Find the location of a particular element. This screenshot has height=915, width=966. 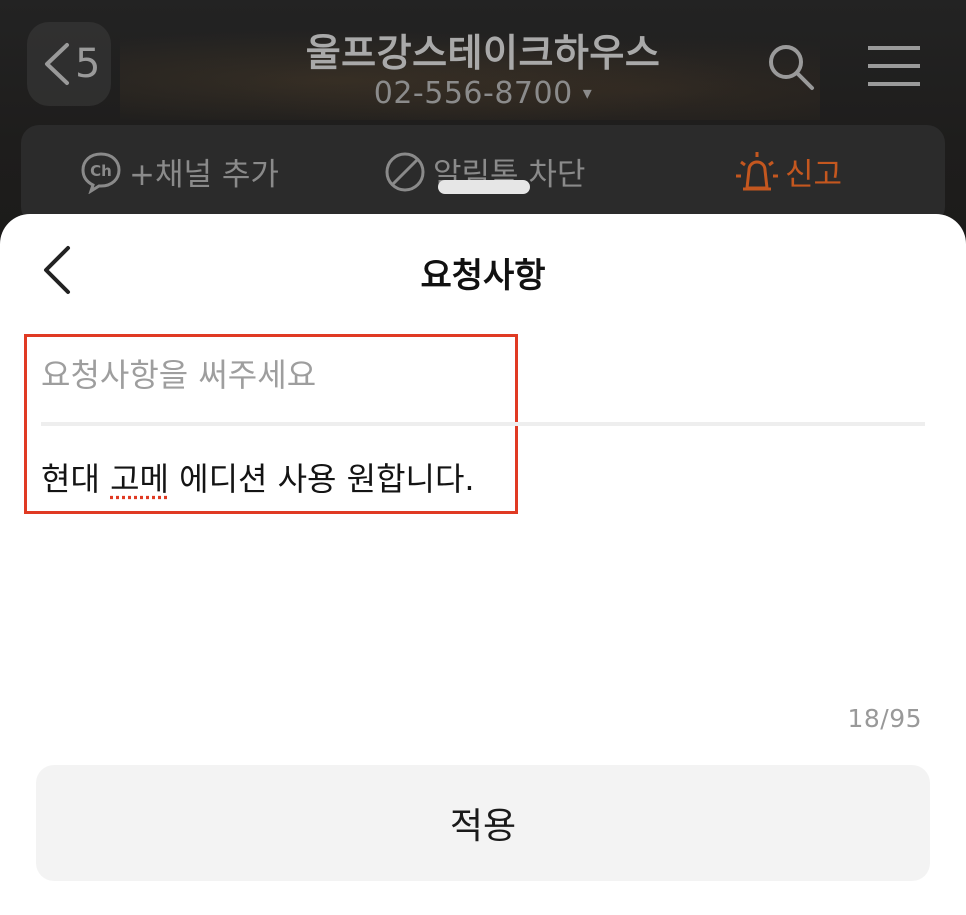

input-text-part: 현대 is located at coordinates (76, 479).